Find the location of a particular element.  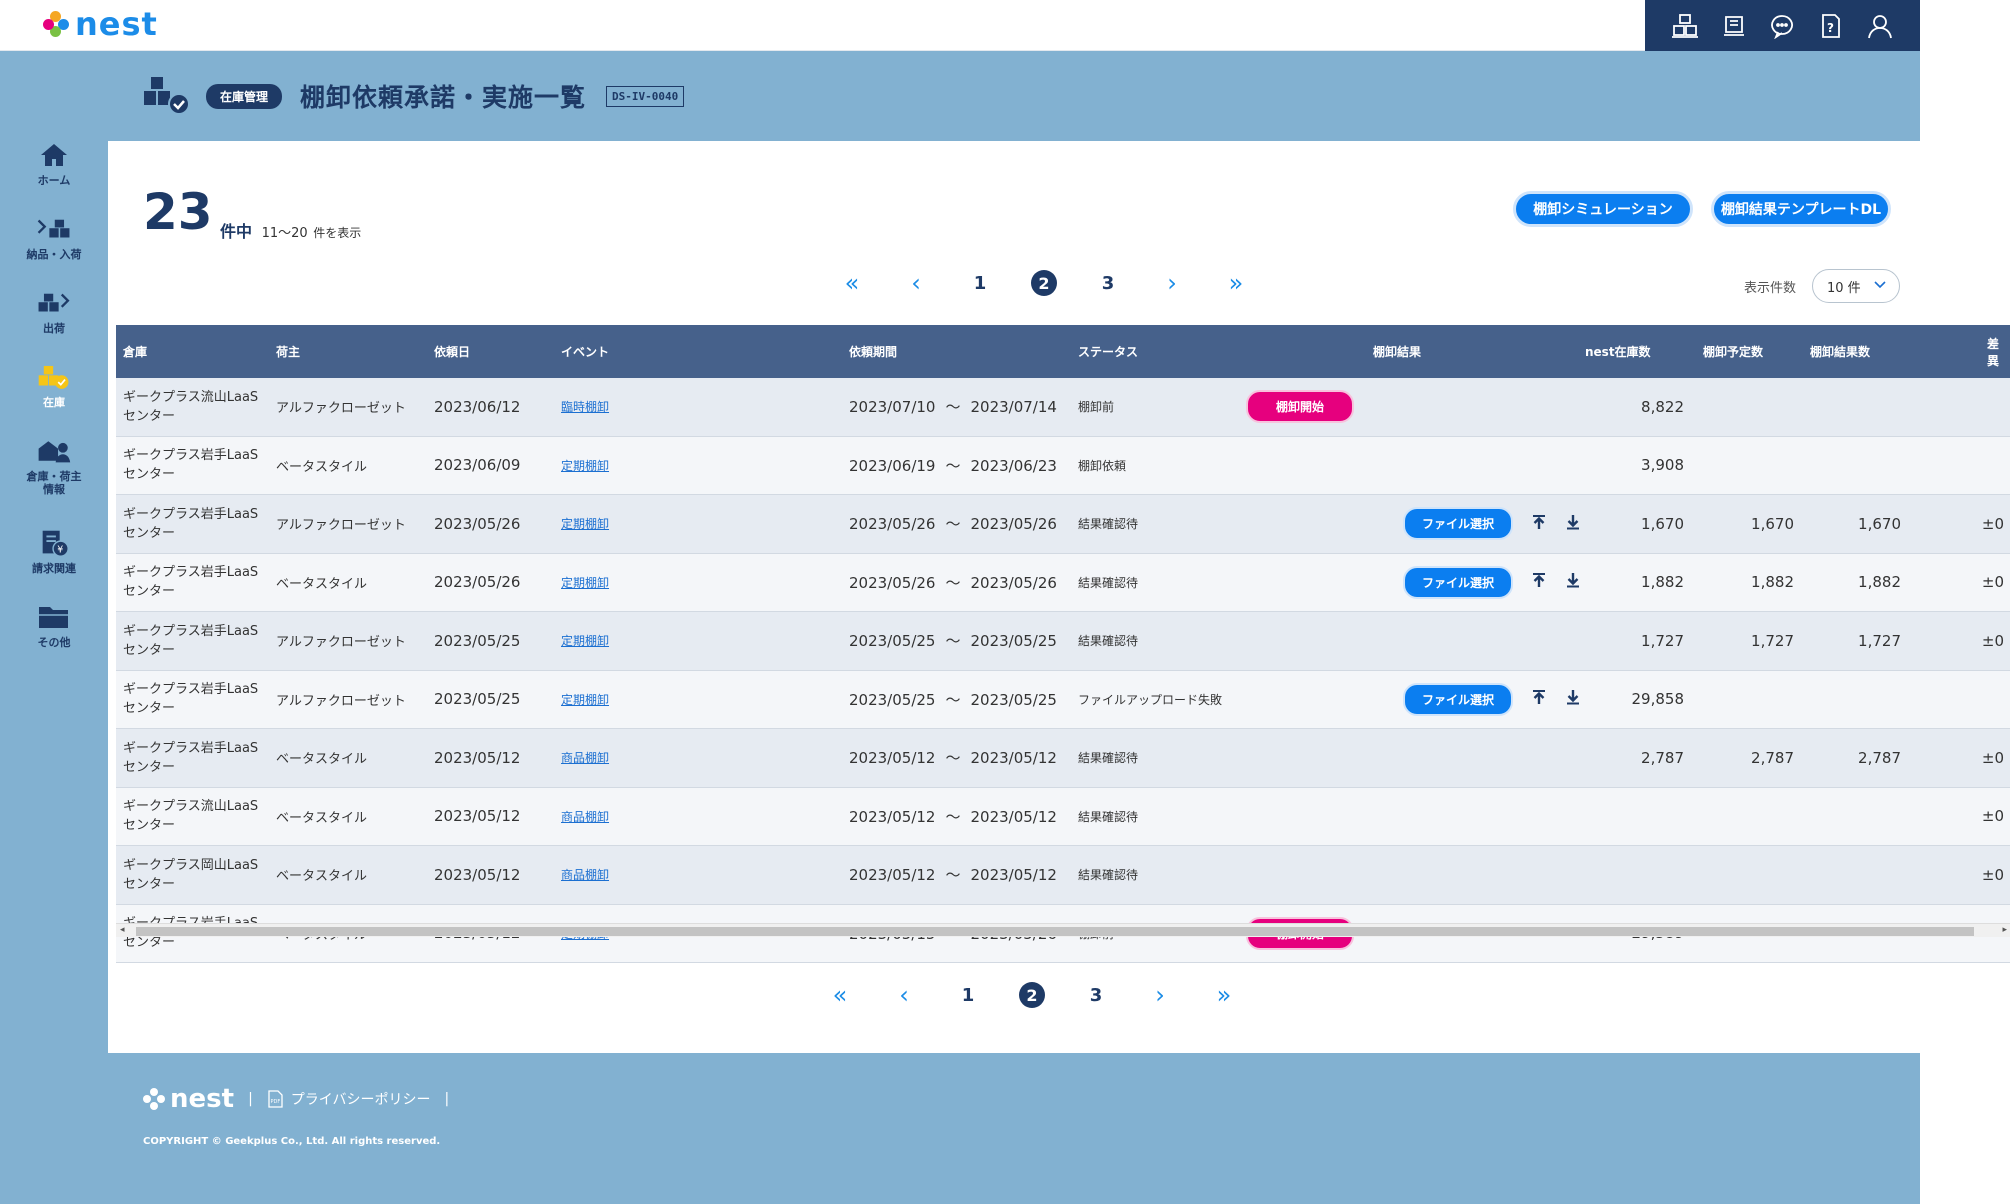

sidebar-item-inventory: 在庫 is located at coordinates (54, 389).